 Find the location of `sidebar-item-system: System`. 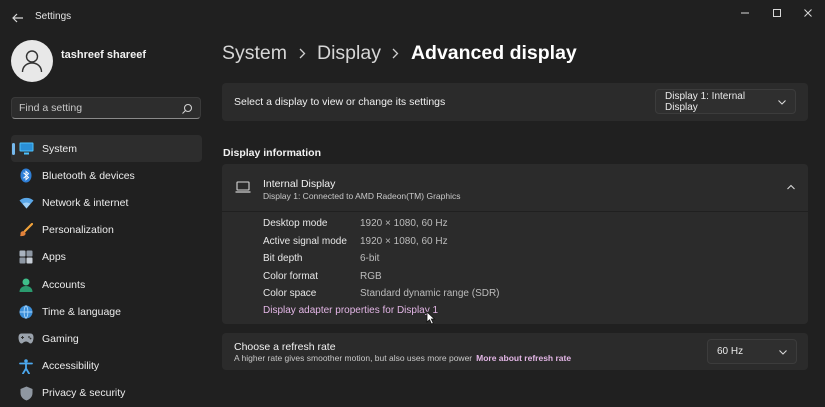

sidebar-item-system: System is located at coordinates (106, 149).